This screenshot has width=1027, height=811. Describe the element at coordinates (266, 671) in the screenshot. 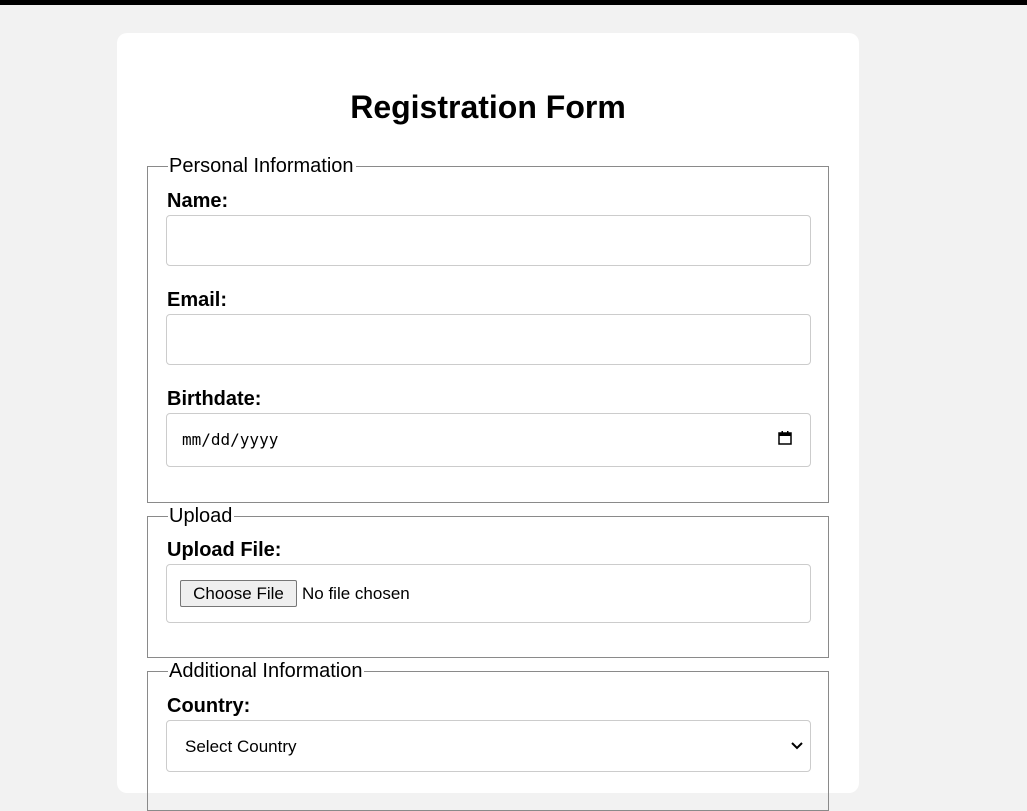

I see `additional-information-legend: Additional Information` at that location.